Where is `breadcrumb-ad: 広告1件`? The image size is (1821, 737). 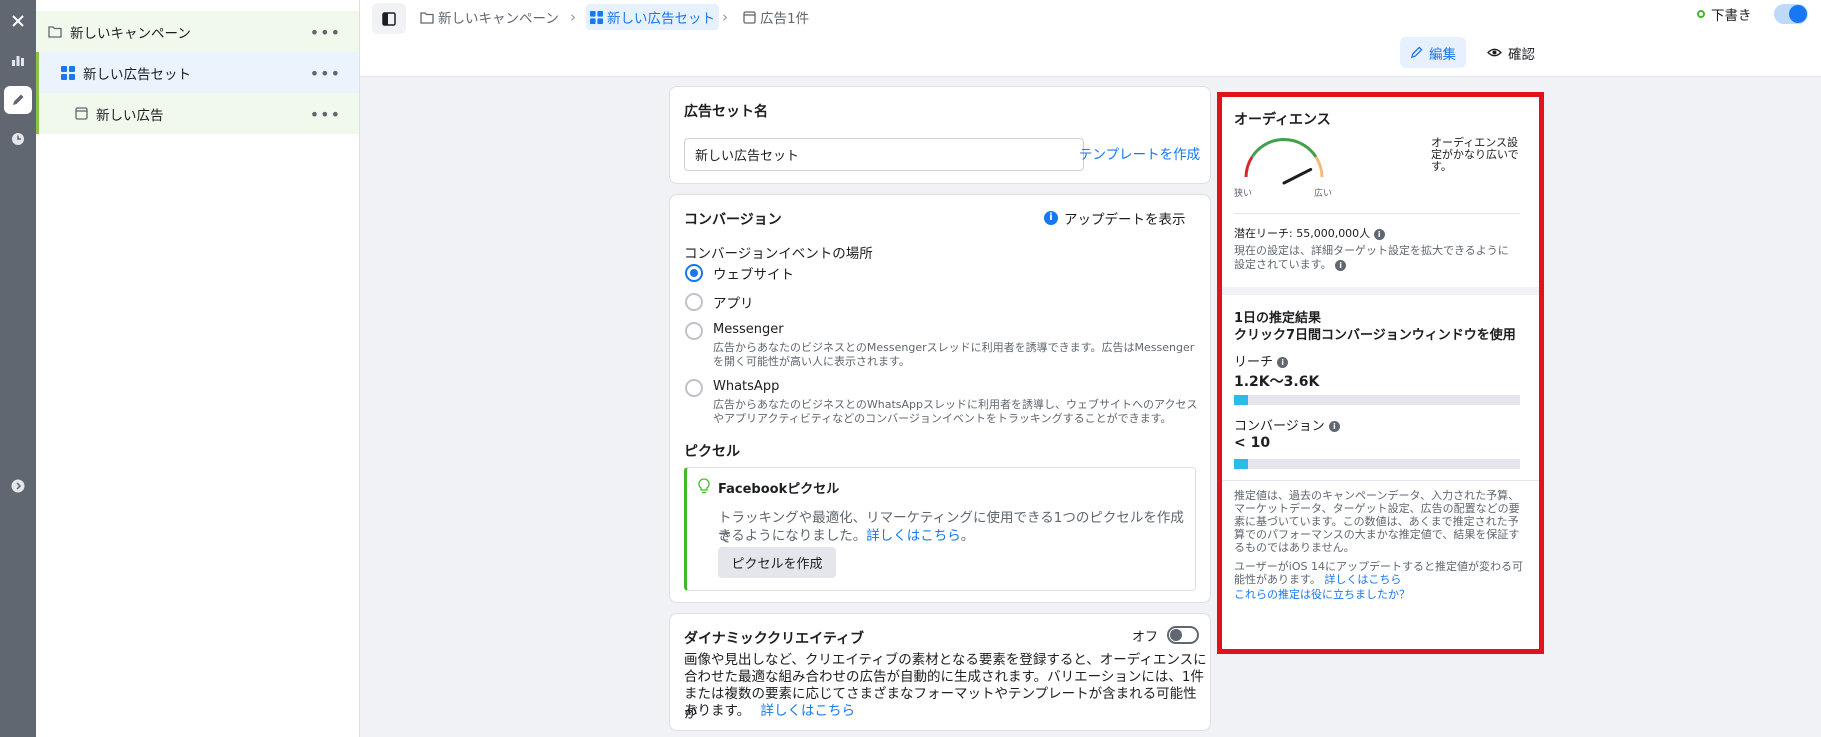
breadcrumb-ad: 広告1件 is located at coordinates (776, 17).